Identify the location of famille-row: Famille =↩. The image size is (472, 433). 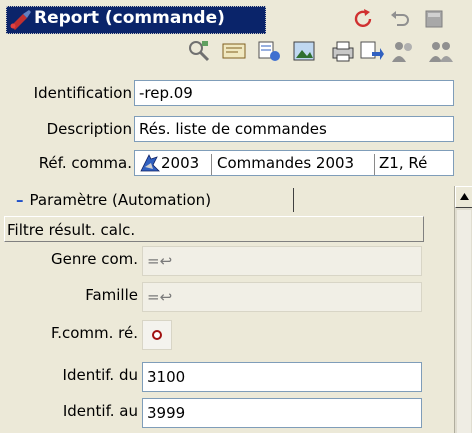
(228, 296).